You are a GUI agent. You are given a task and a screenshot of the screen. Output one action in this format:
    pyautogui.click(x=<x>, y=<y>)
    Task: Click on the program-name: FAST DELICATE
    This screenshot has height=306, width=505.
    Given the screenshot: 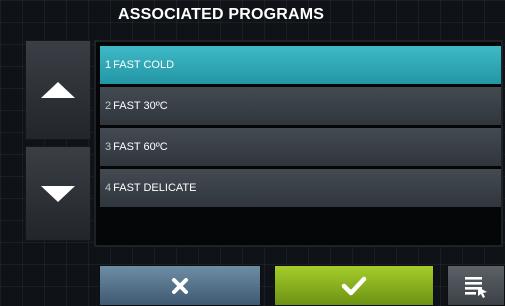 What is the action you would take?
    pyautogui.click(x=155, y=188)
    